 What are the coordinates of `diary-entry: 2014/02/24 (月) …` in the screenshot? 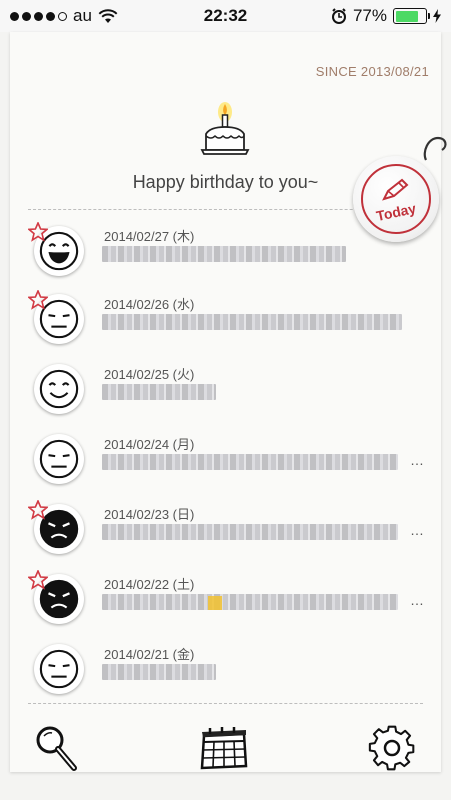 It's located at (228, 460).